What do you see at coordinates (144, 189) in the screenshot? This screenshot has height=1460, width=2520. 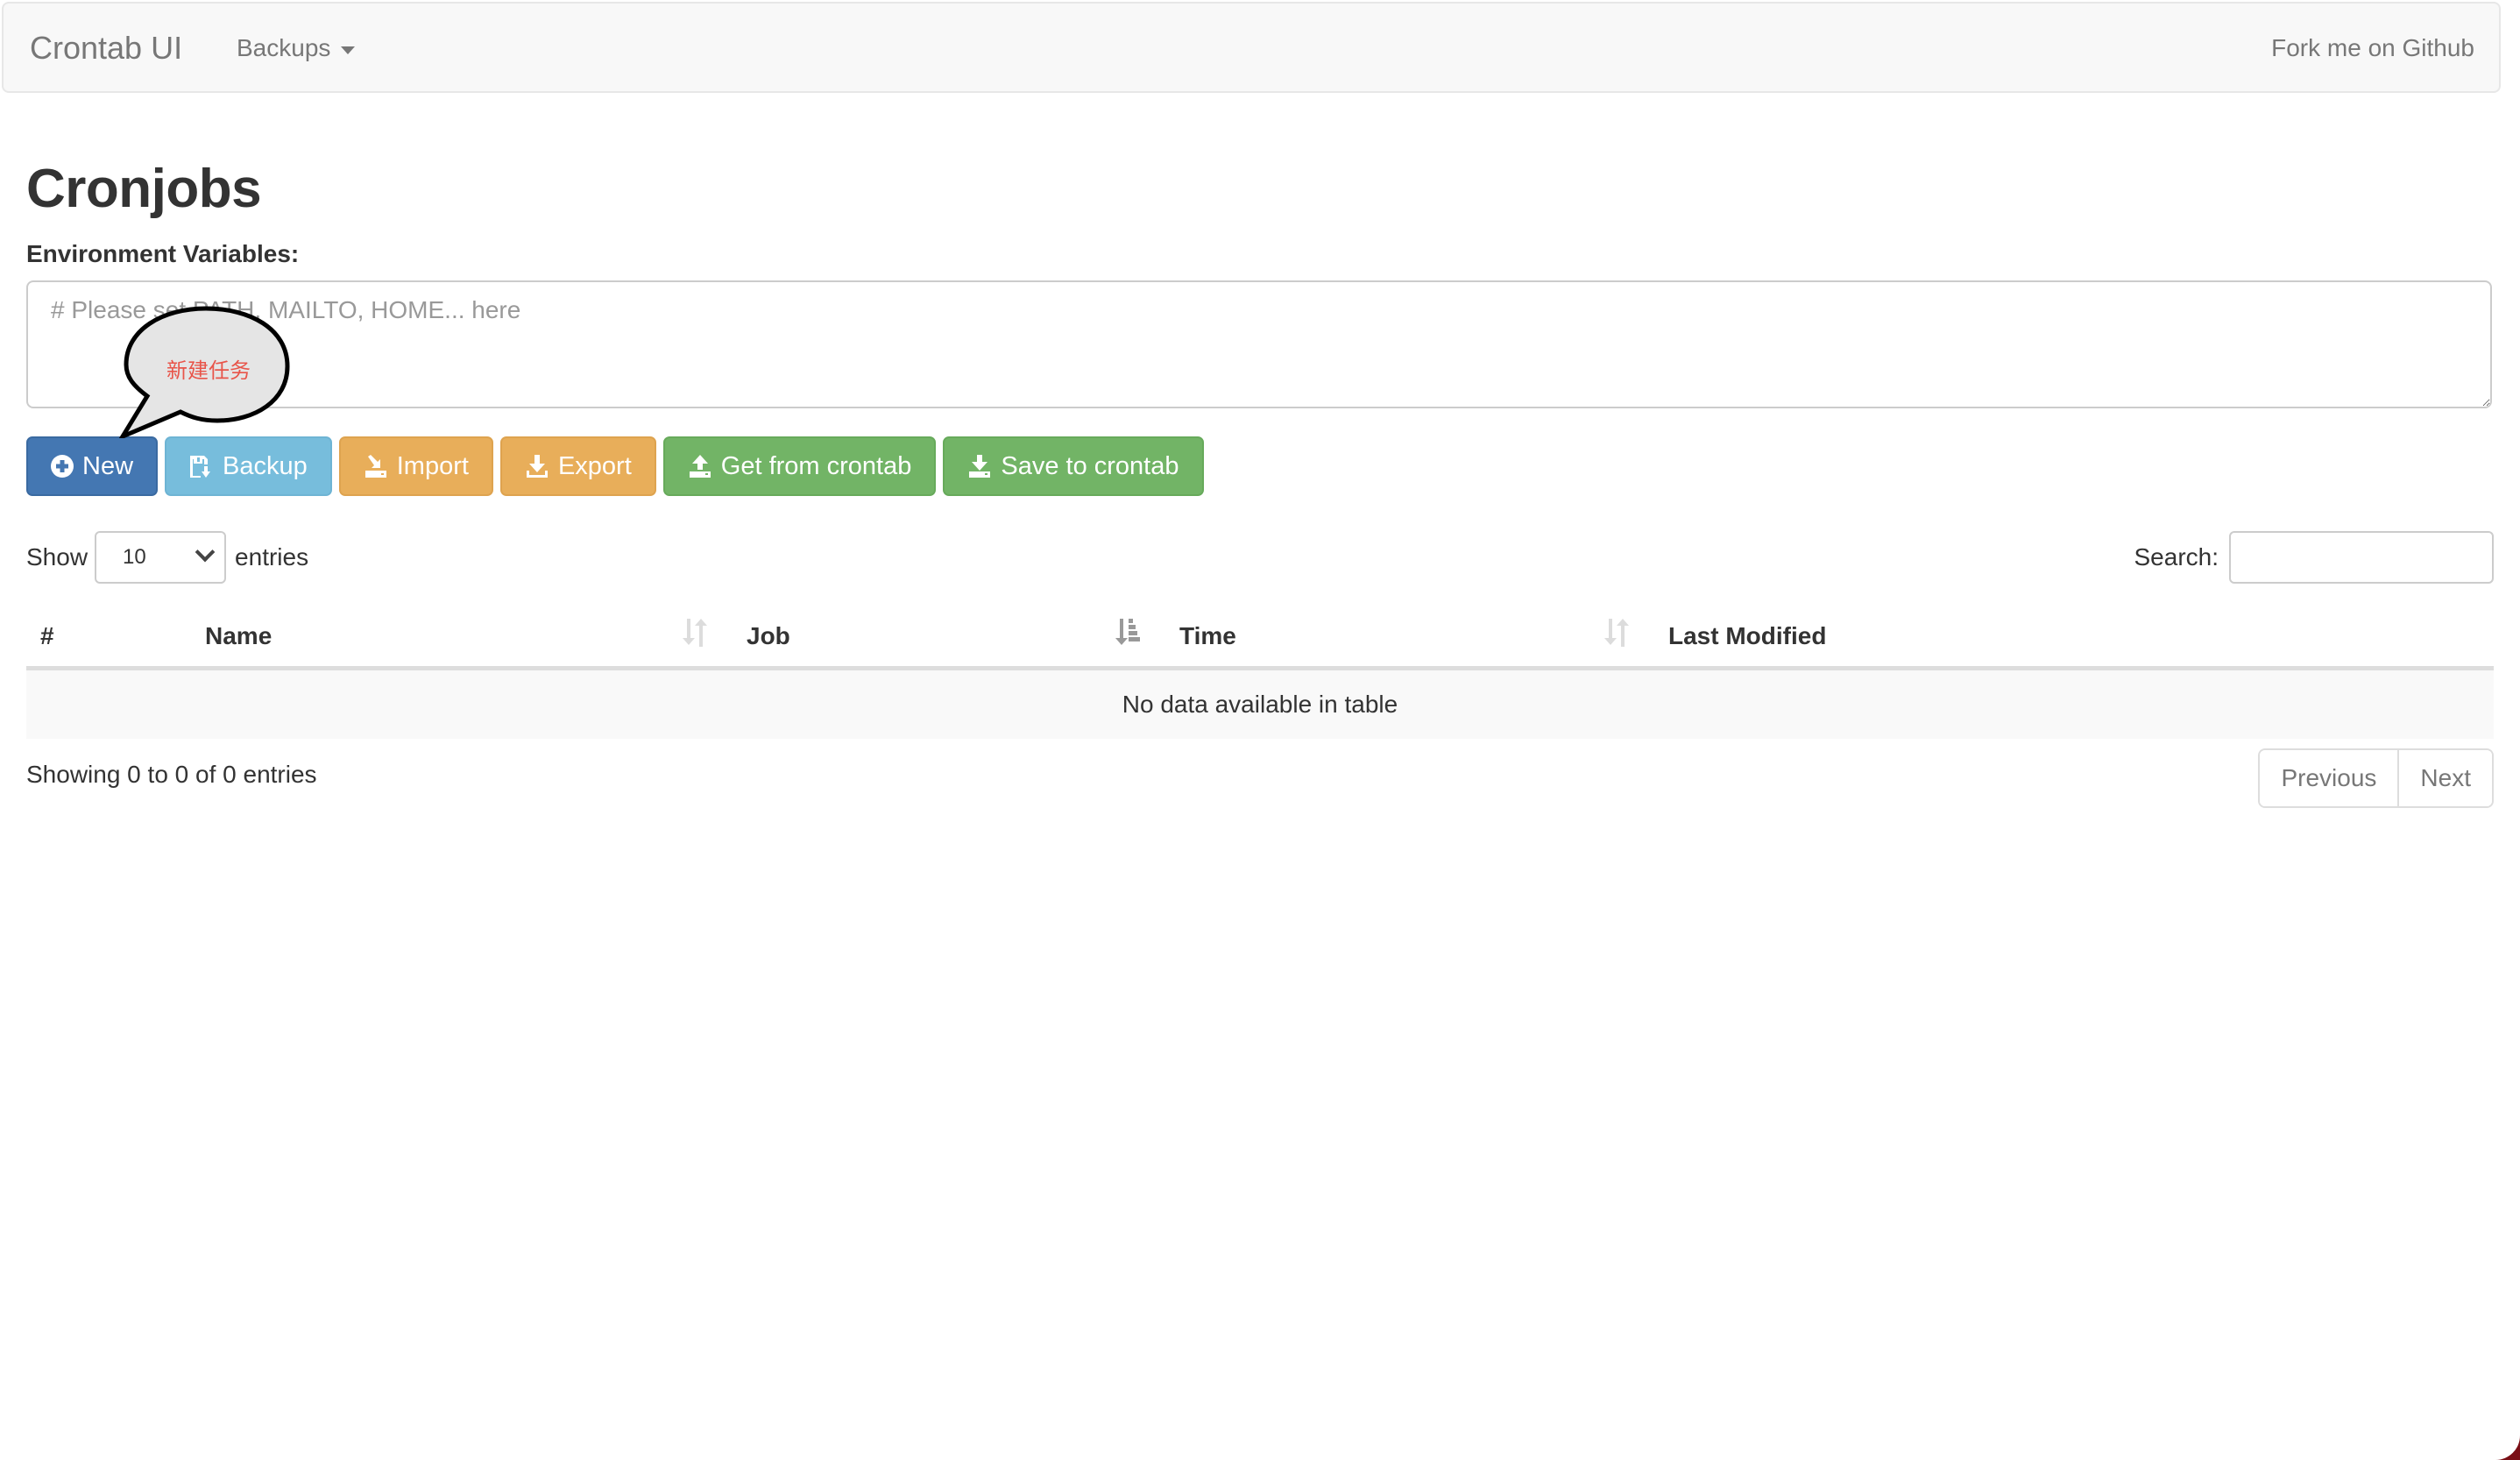 I see `page-title: Cronjobs` at bounding box center [144, 189].